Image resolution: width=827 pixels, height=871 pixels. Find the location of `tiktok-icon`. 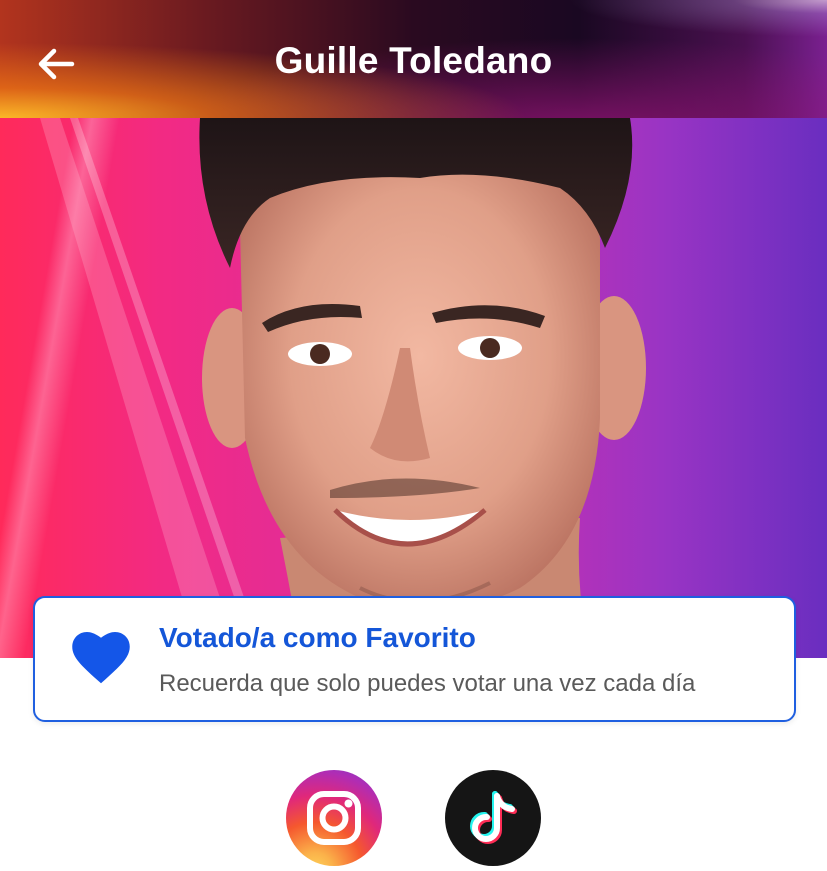

tiktok-icon is located at coordinates (493, 818).